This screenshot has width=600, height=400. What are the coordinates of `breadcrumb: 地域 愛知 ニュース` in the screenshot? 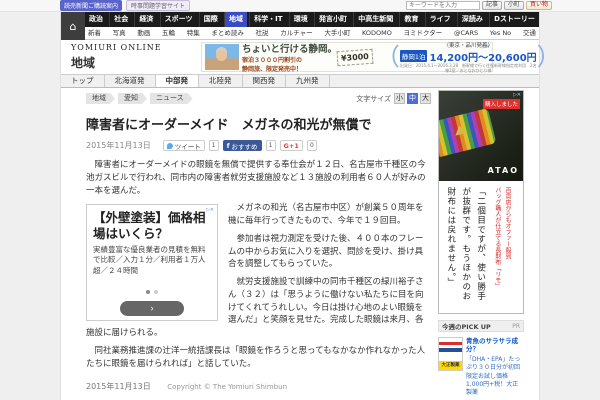 It's located at (139, 98).